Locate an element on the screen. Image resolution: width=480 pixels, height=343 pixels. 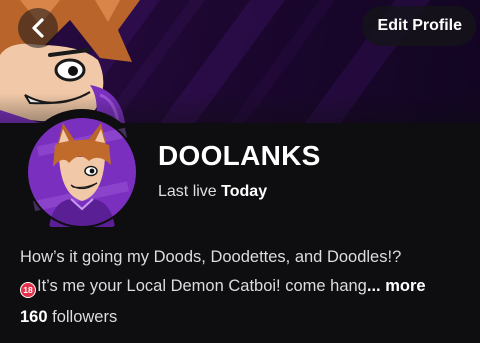
last-live-prefix: Last live is located at coordinates (187, 191).